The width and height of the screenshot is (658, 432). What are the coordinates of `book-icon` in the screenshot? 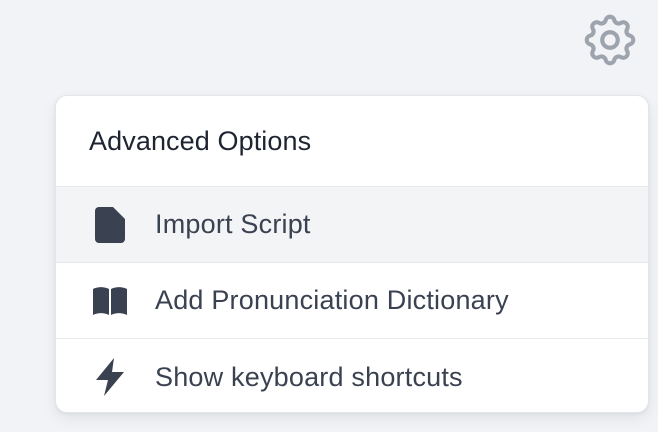 It's located at (110, 301).